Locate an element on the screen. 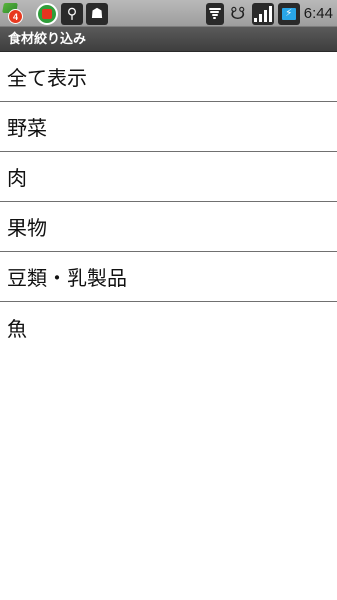  title-bar: 食材絞り込み is located at coordinates (168, 39).